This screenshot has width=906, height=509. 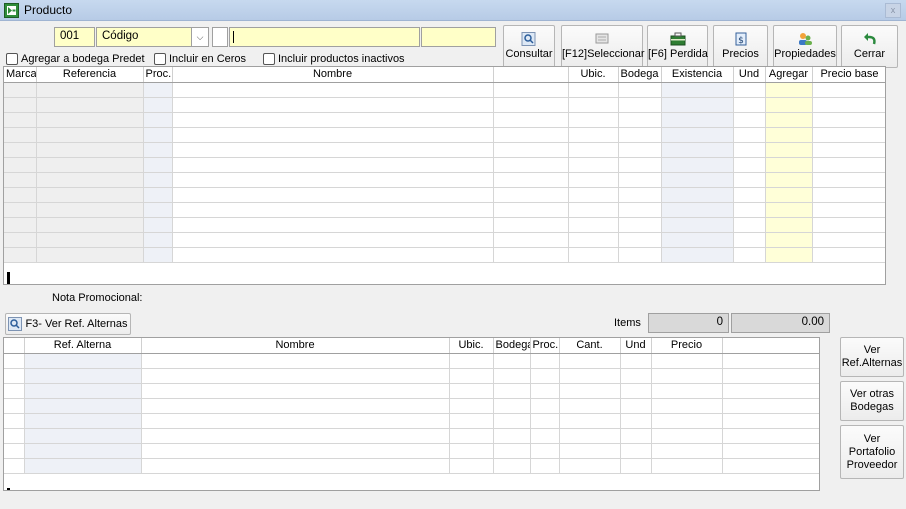 What do you see at coordinates (869, 46) in the screenshot?
I see `cerrar-button: Cerrar` at bounding box center [869, 46].